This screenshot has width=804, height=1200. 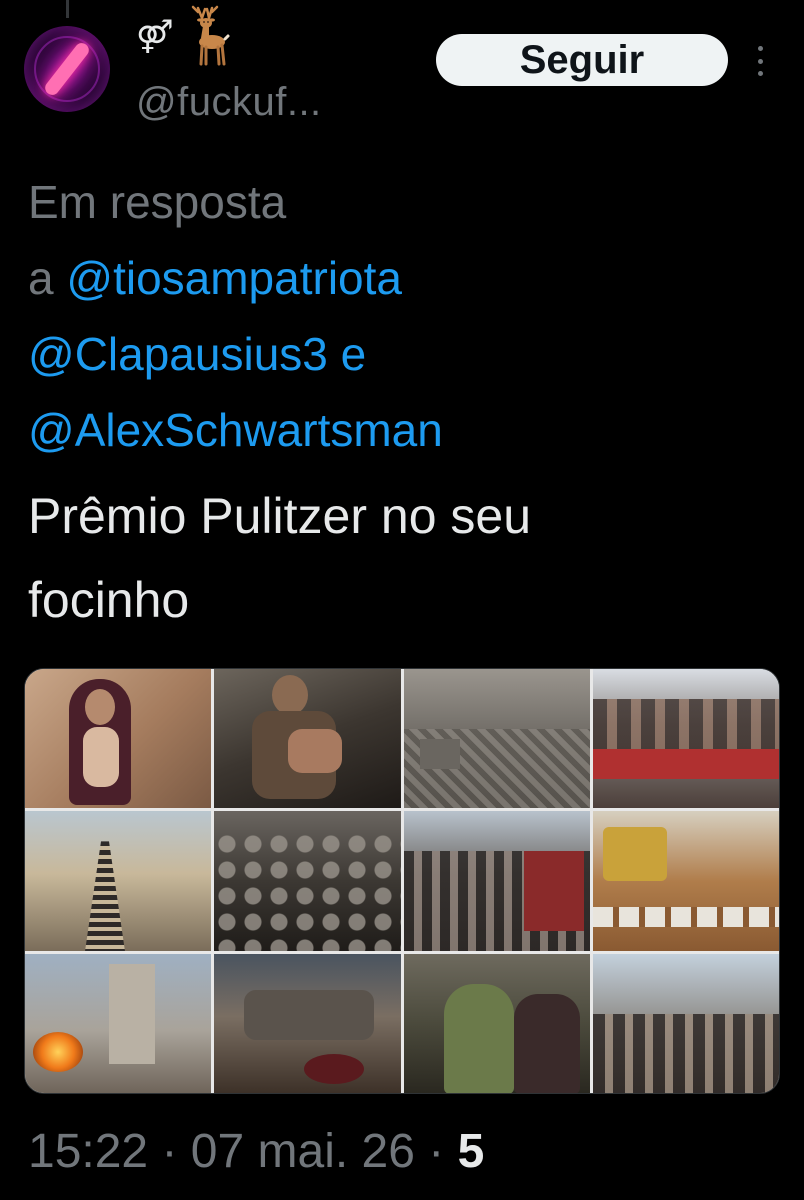 What do you see at coordinates (353, 354) in the screenshot?
I see `mention-conjunction: e` at bounding box center [353, 354].